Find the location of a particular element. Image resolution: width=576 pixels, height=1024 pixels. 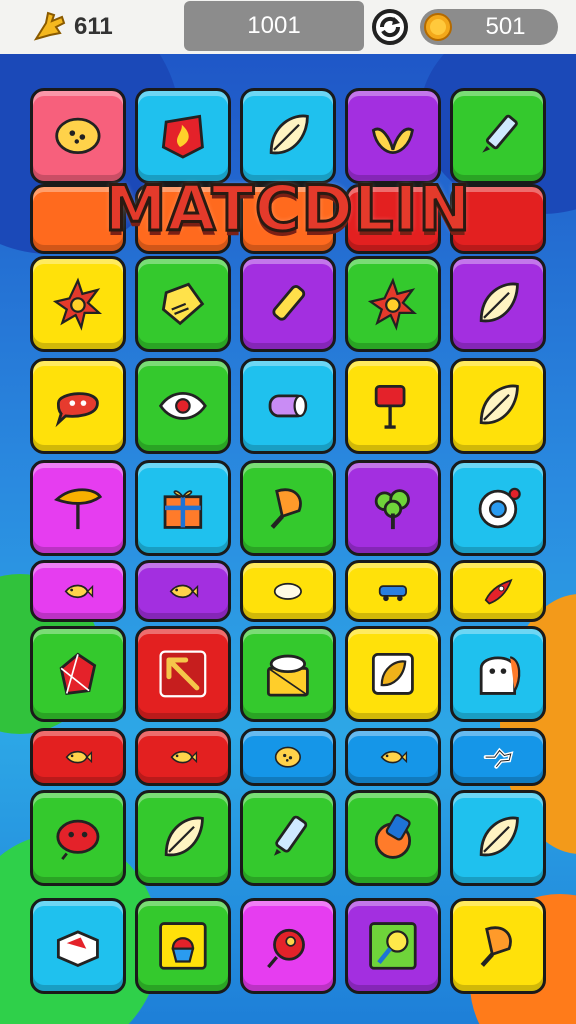

ring-icon is located at coordinates (499, 508).